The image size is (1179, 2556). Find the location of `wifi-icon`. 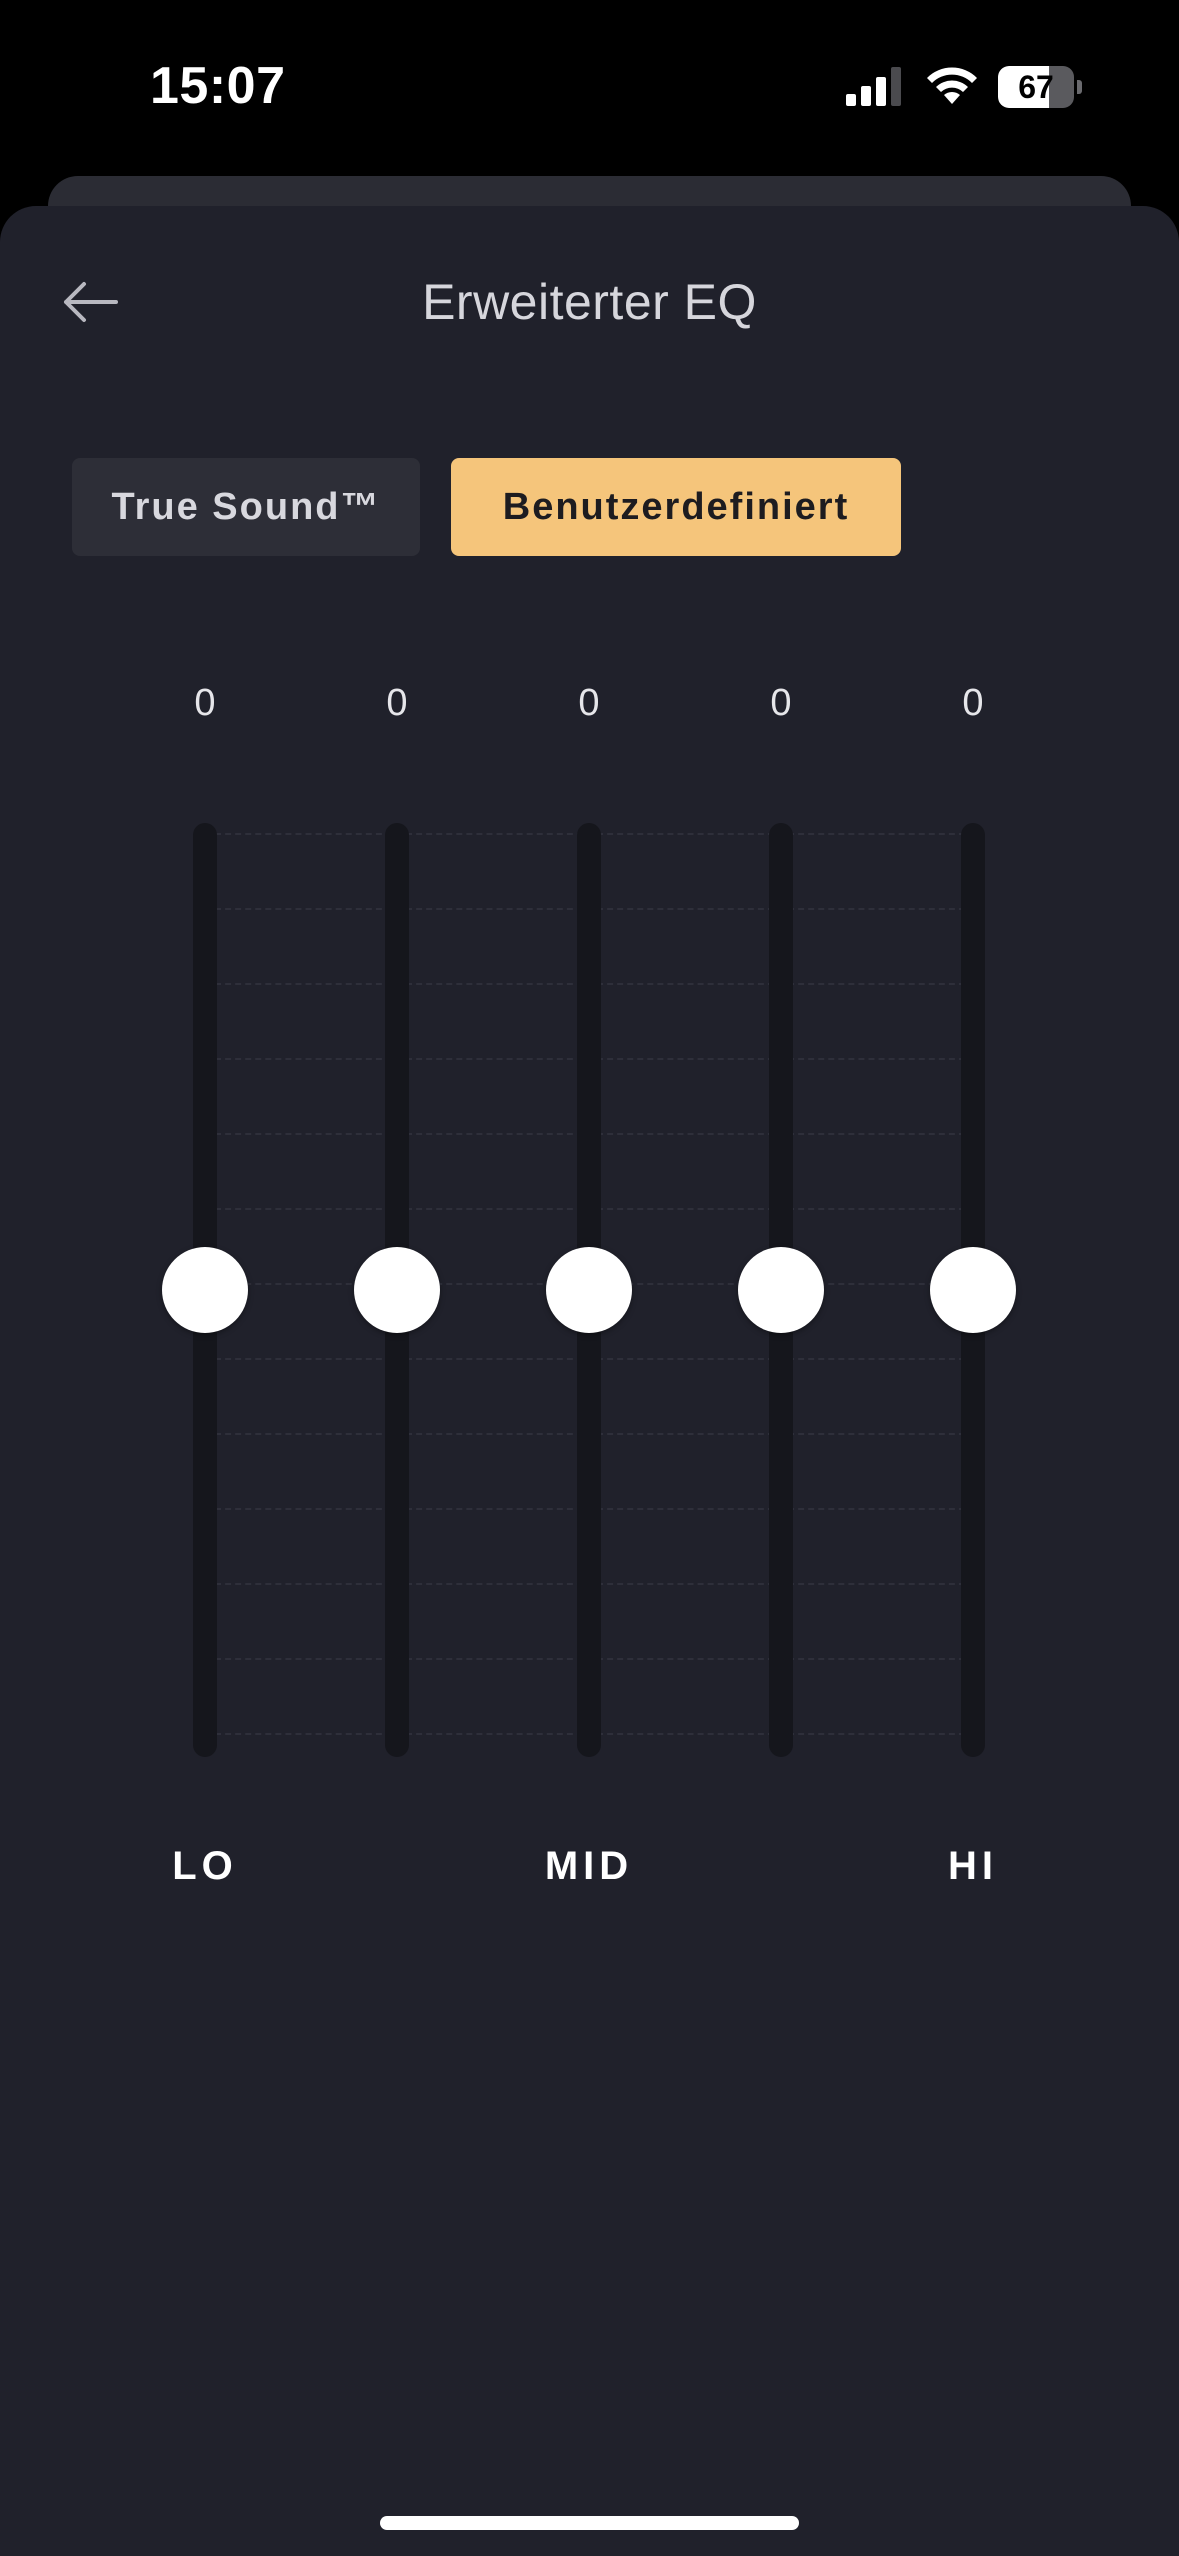

wifi-icon is located at coordinates (952, 85).